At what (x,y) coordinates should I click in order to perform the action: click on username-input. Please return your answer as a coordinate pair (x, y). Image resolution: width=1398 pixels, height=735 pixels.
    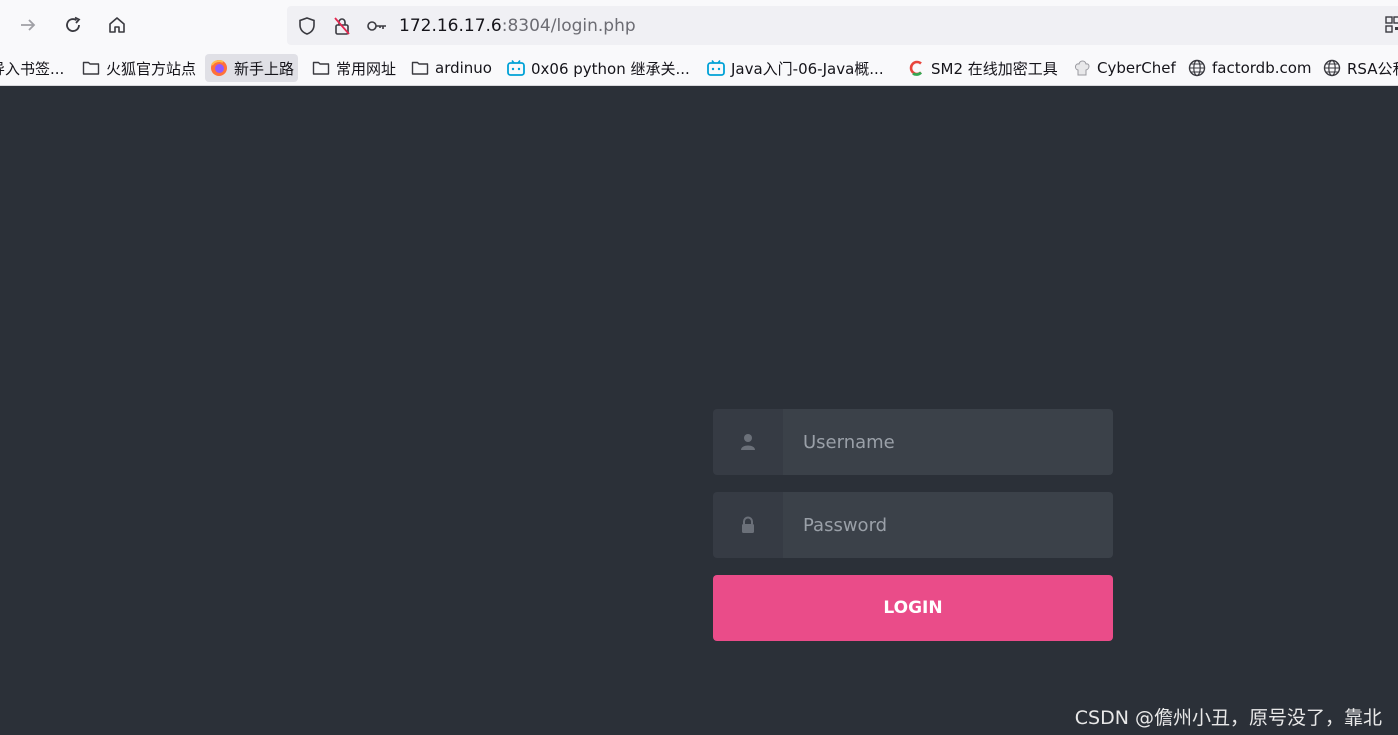
    Looking at the image, I should click on (948, 442).